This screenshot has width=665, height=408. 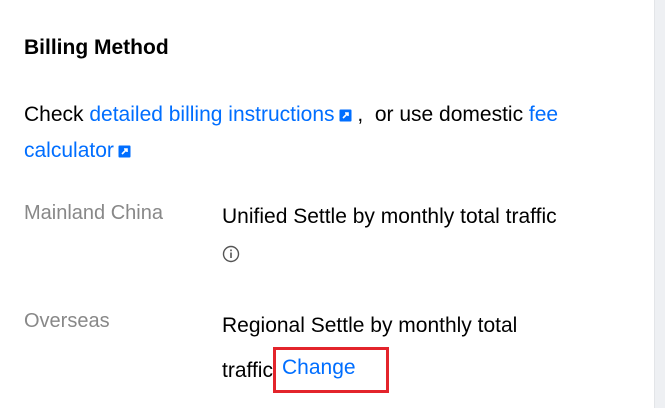 What do you see at coordinates (96, 47) in the screenshot?
I see `section-title: Billing Method` at bounding box center [96, 47].